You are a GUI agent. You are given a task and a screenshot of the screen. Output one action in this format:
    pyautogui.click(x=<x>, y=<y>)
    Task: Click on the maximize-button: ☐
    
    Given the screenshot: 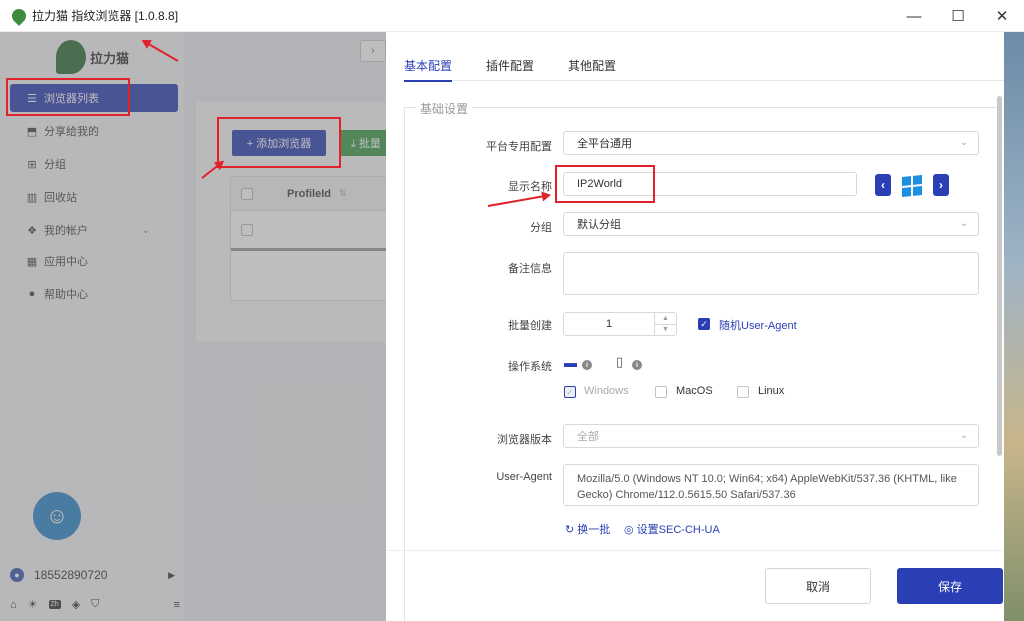 What is the action you would take?
    pyautogui.click(x=958, y=16)
    